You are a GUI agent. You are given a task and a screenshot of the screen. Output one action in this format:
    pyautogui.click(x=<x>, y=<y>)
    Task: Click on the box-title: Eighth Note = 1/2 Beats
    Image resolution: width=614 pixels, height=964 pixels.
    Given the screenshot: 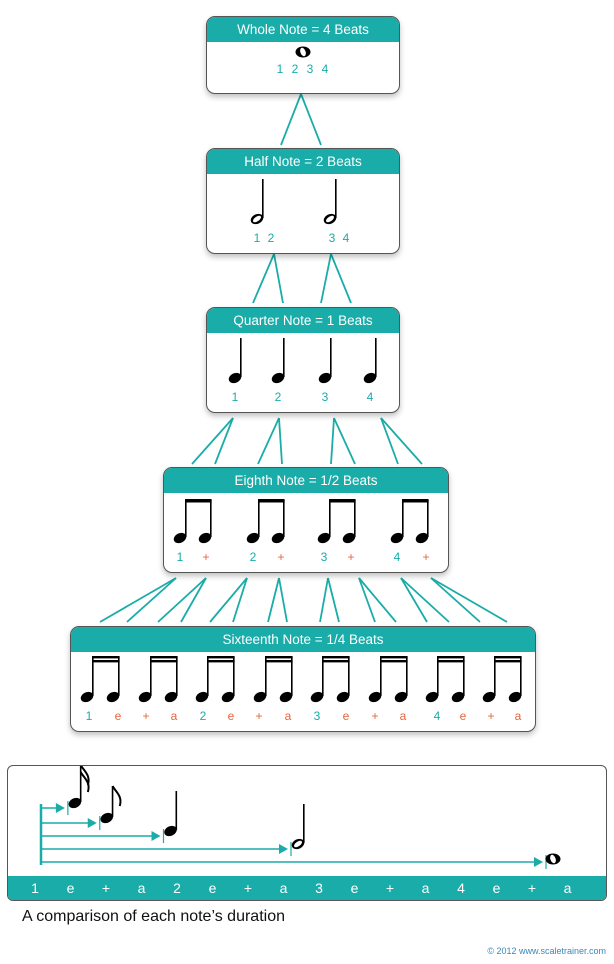 What is the action you would take?
    pyautogui.click(x=306, y=480)
    